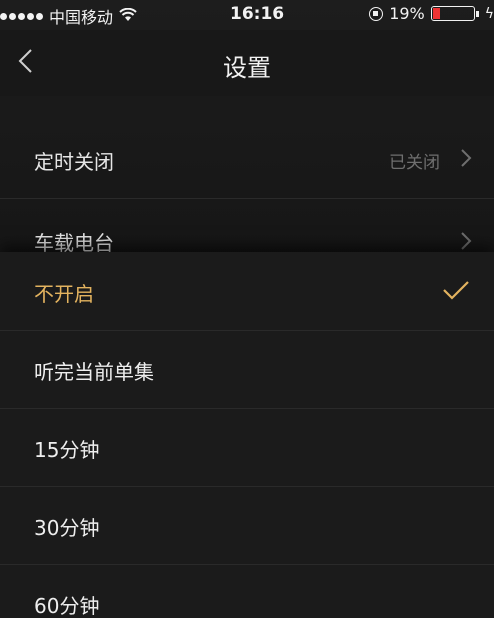 The height and width of the screenshot is (618, 494). What do you see at coordinates (67, 606) in the screenshot?
I see `option-label: 60分钟` at bounding box center [67, 606].